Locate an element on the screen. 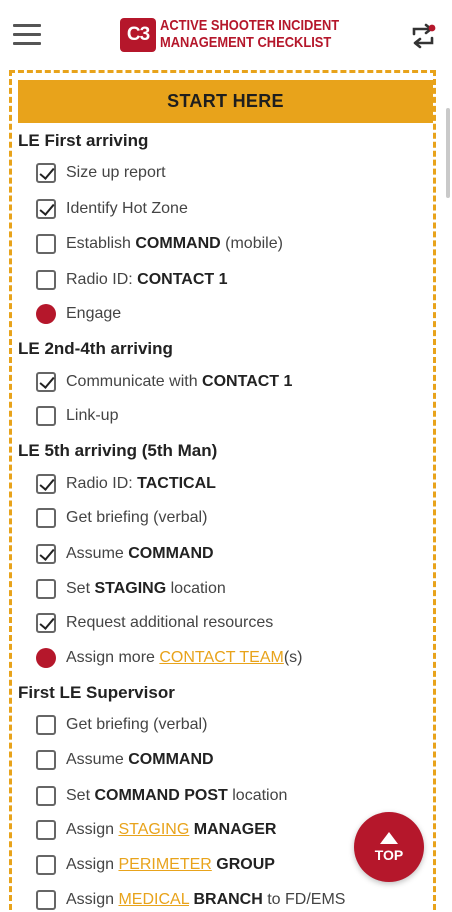 The height and width of the screenshot is (912, 452). checklist-item-keyword: COMMAND POST is located at coordinates (161, 795).